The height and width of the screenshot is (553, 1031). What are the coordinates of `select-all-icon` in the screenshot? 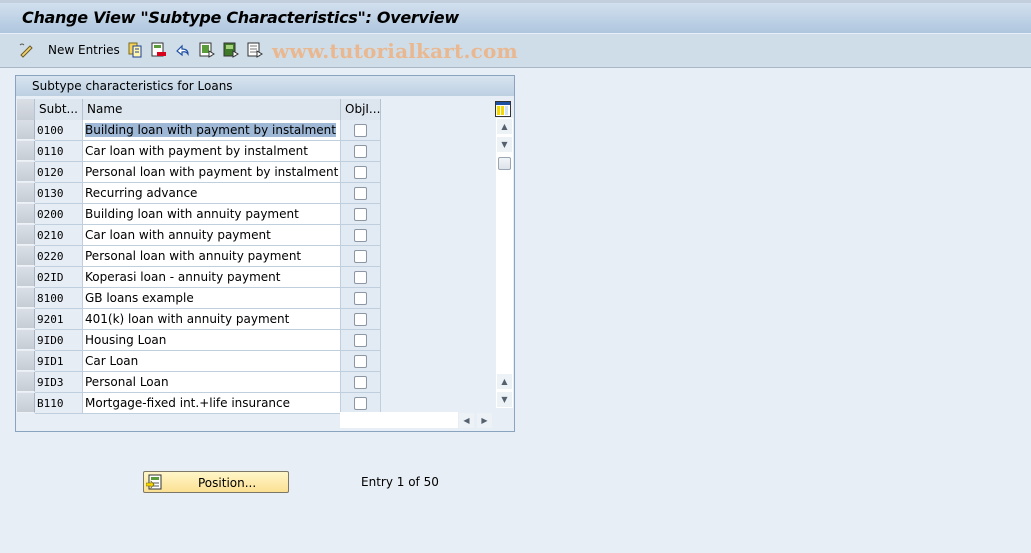 It's located at (207, 51).